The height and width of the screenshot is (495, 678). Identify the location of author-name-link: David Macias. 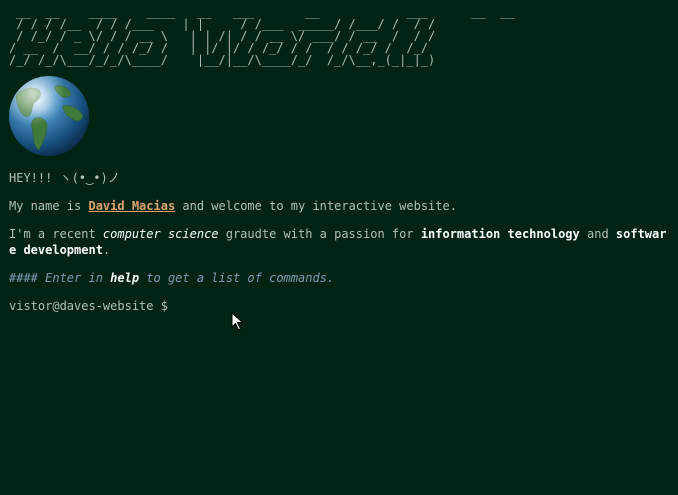
(131, 206).